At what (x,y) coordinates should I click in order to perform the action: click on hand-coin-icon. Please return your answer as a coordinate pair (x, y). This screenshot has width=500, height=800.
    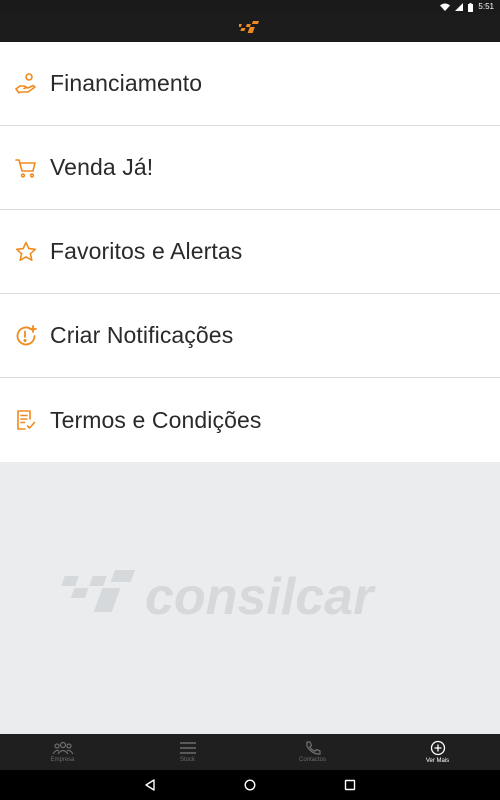
    Looking at the image, I should click on (26, 84).